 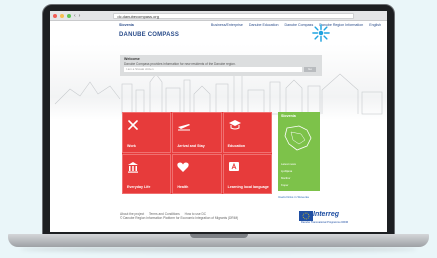 What do you see at coordinates (131, 145) in the screenshot?
I see `tile-label: Work` at bounding box center [131, 145].